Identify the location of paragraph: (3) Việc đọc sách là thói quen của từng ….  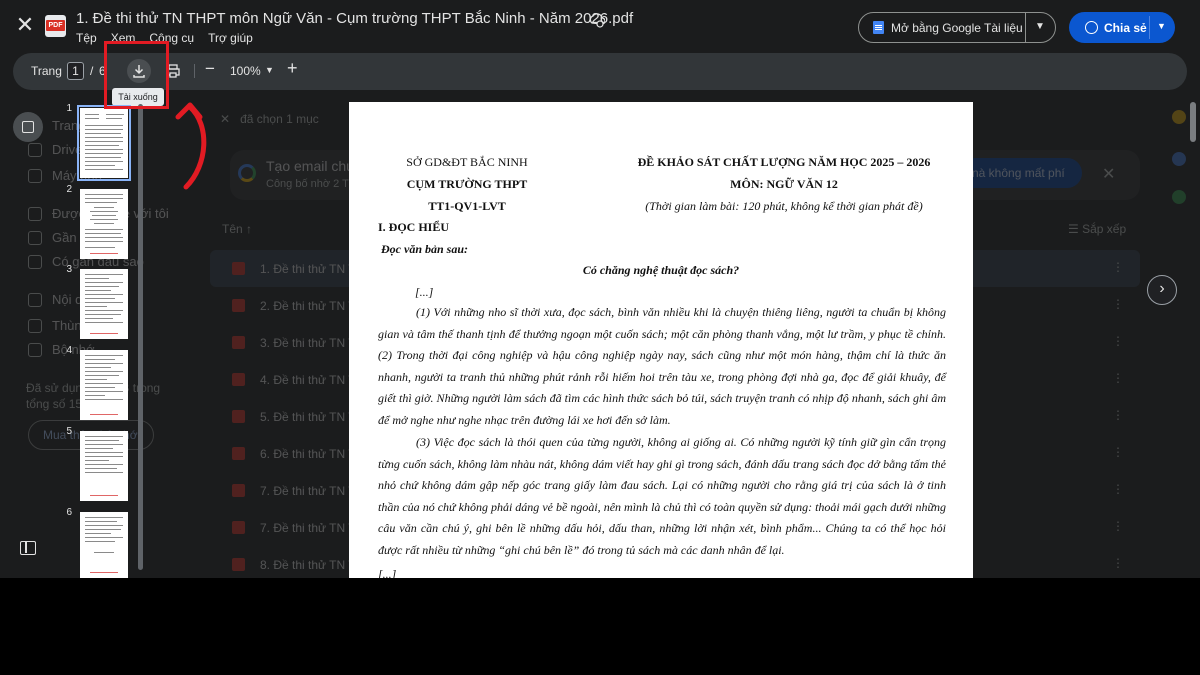
(662, 496).